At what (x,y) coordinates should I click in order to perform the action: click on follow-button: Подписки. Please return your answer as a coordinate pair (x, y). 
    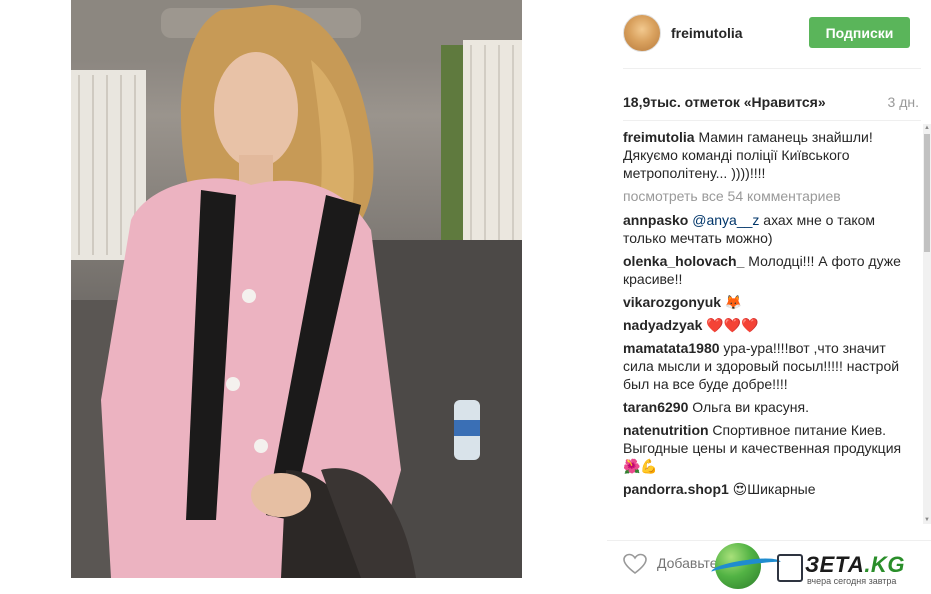
    Looking at the image, I should click on (859, 32).